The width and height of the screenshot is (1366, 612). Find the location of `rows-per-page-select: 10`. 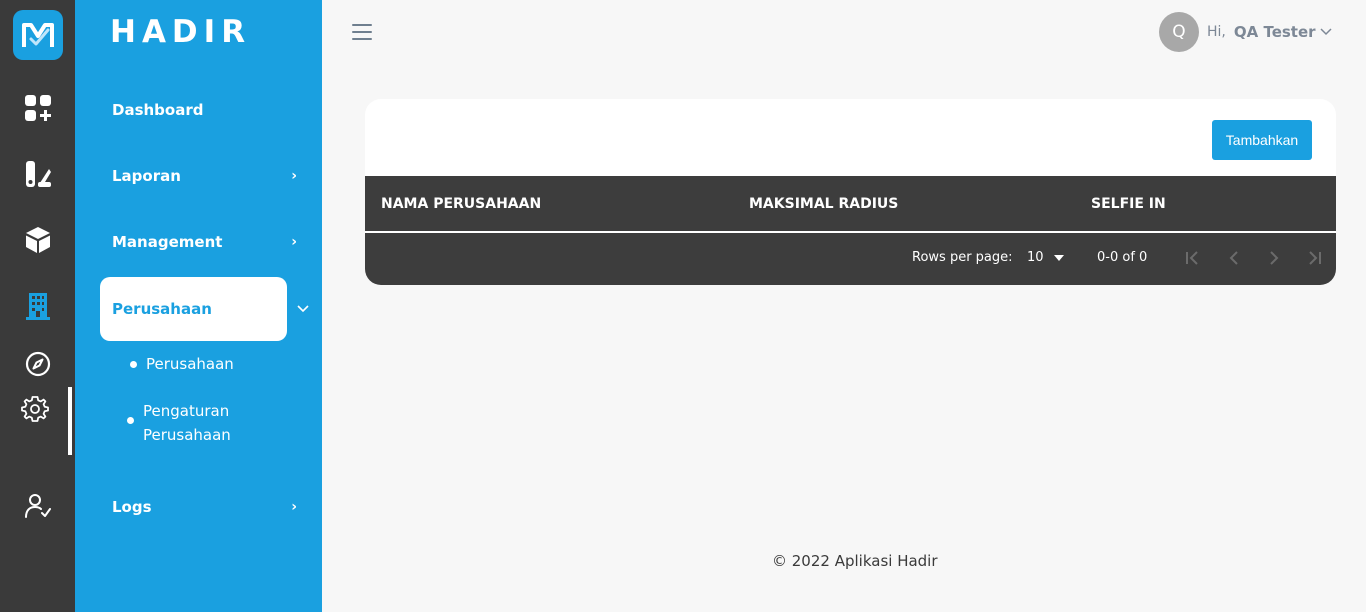

rows-per-page-select: 10 is located at coordinates (1045, 257).